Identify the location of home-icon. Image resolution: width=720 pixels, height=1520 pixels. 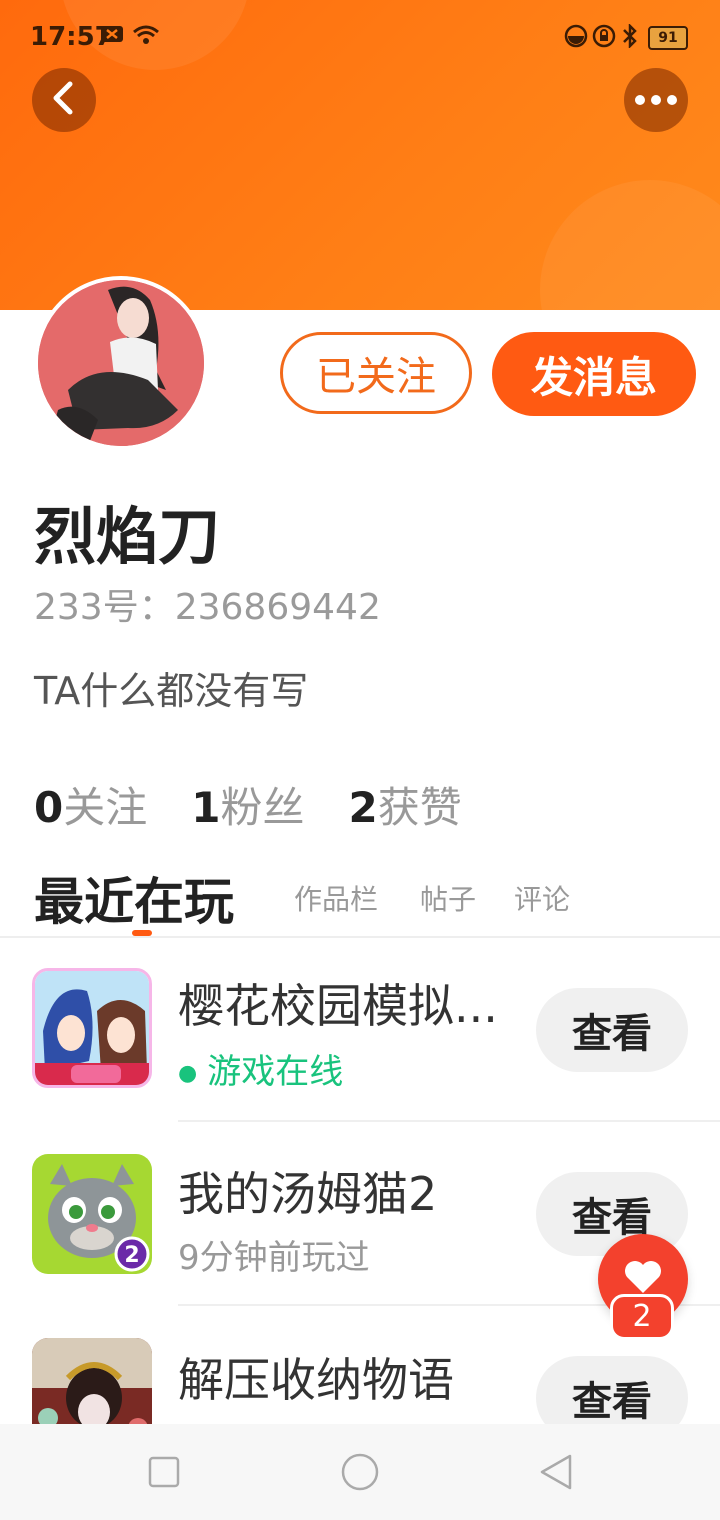
(360, 1474).